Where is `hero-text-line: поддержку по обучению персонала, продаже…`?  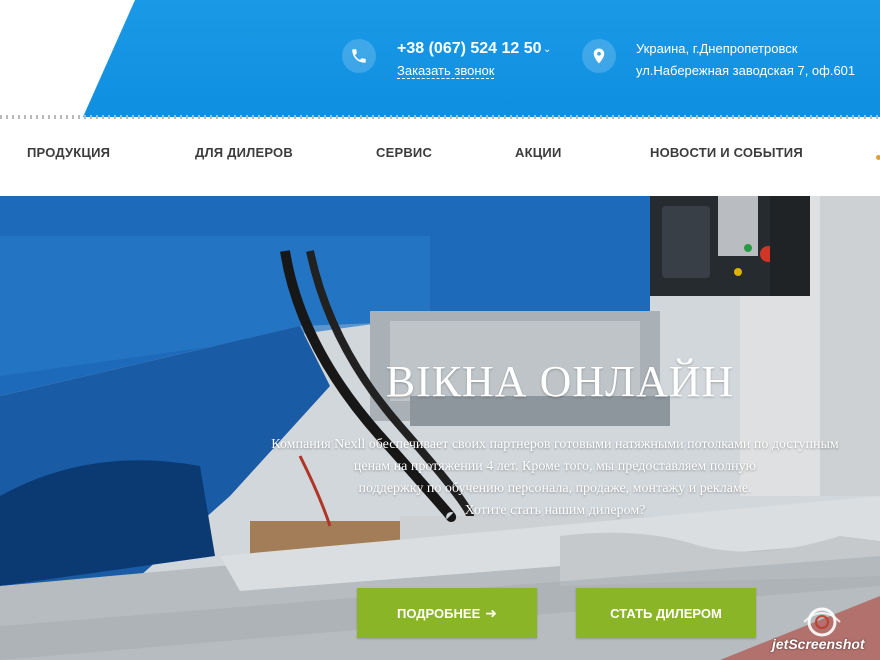
hero-text-line: поддержку по обучению персонала, продаже… is located at coordinates (555, 488).